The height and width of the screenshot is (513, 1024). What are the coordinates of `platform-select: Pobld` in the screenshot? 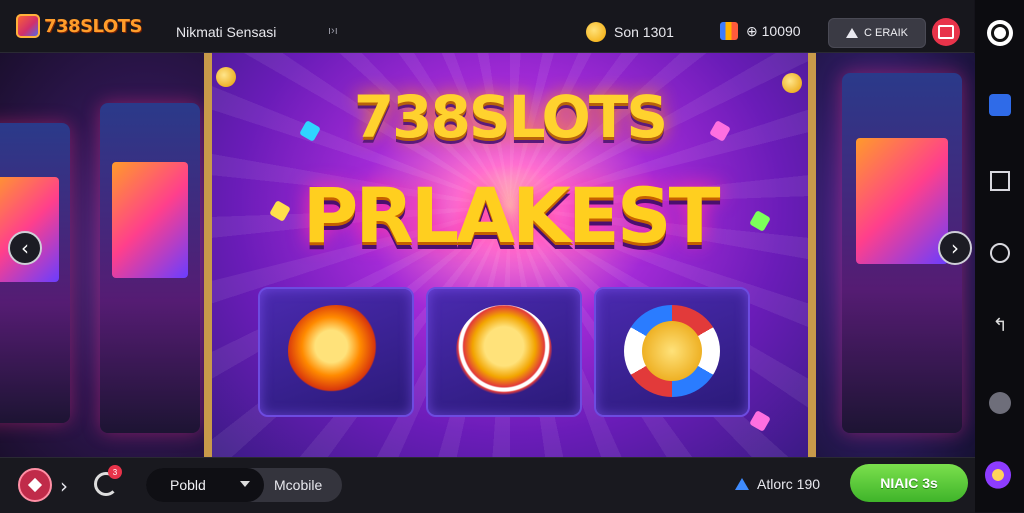 It's located at (205, 485).